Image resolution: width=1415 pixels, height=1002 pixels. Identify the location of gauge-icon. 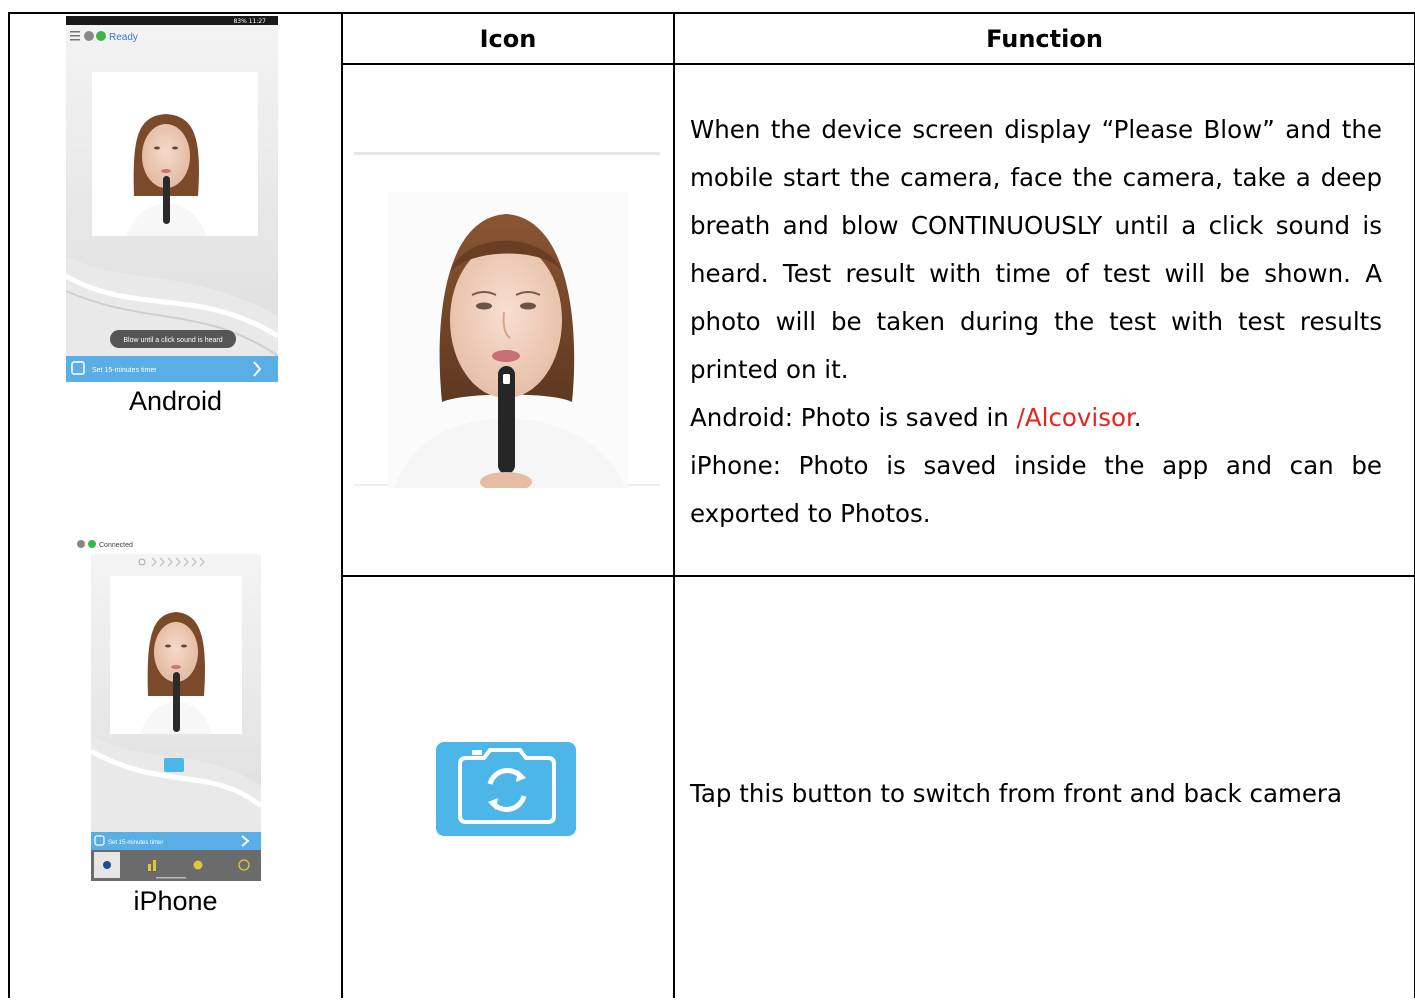
(107, 865).